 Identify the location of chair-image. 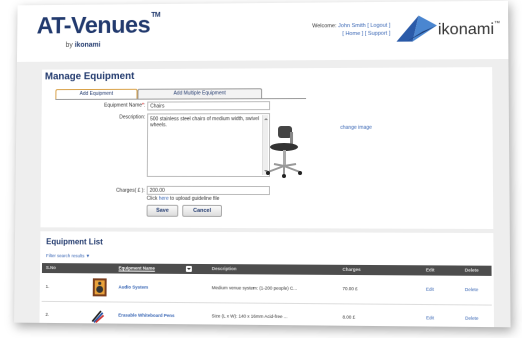
(283, 151).